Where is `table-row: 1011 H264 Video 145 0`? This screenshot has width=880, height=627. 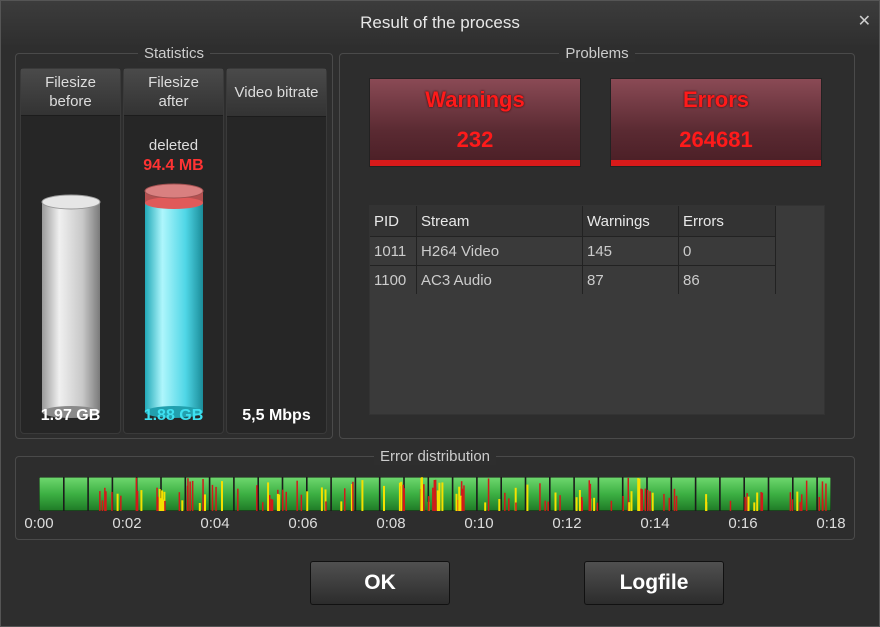
table-row: 1011 H264 Video 145 0 is located at coordinates (573, 251).